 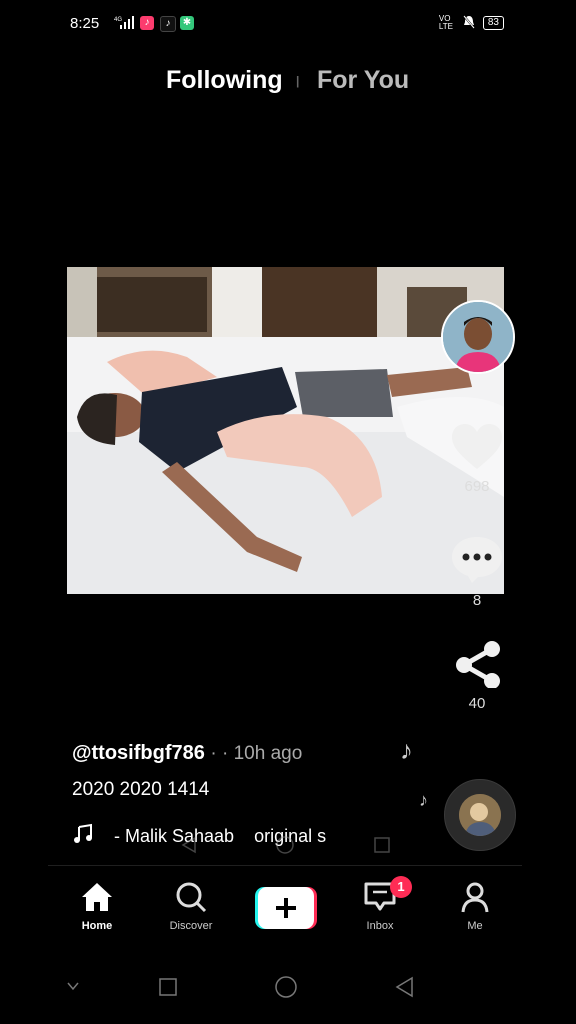 I want to click on profile-icon, so click(x=475, y=899).